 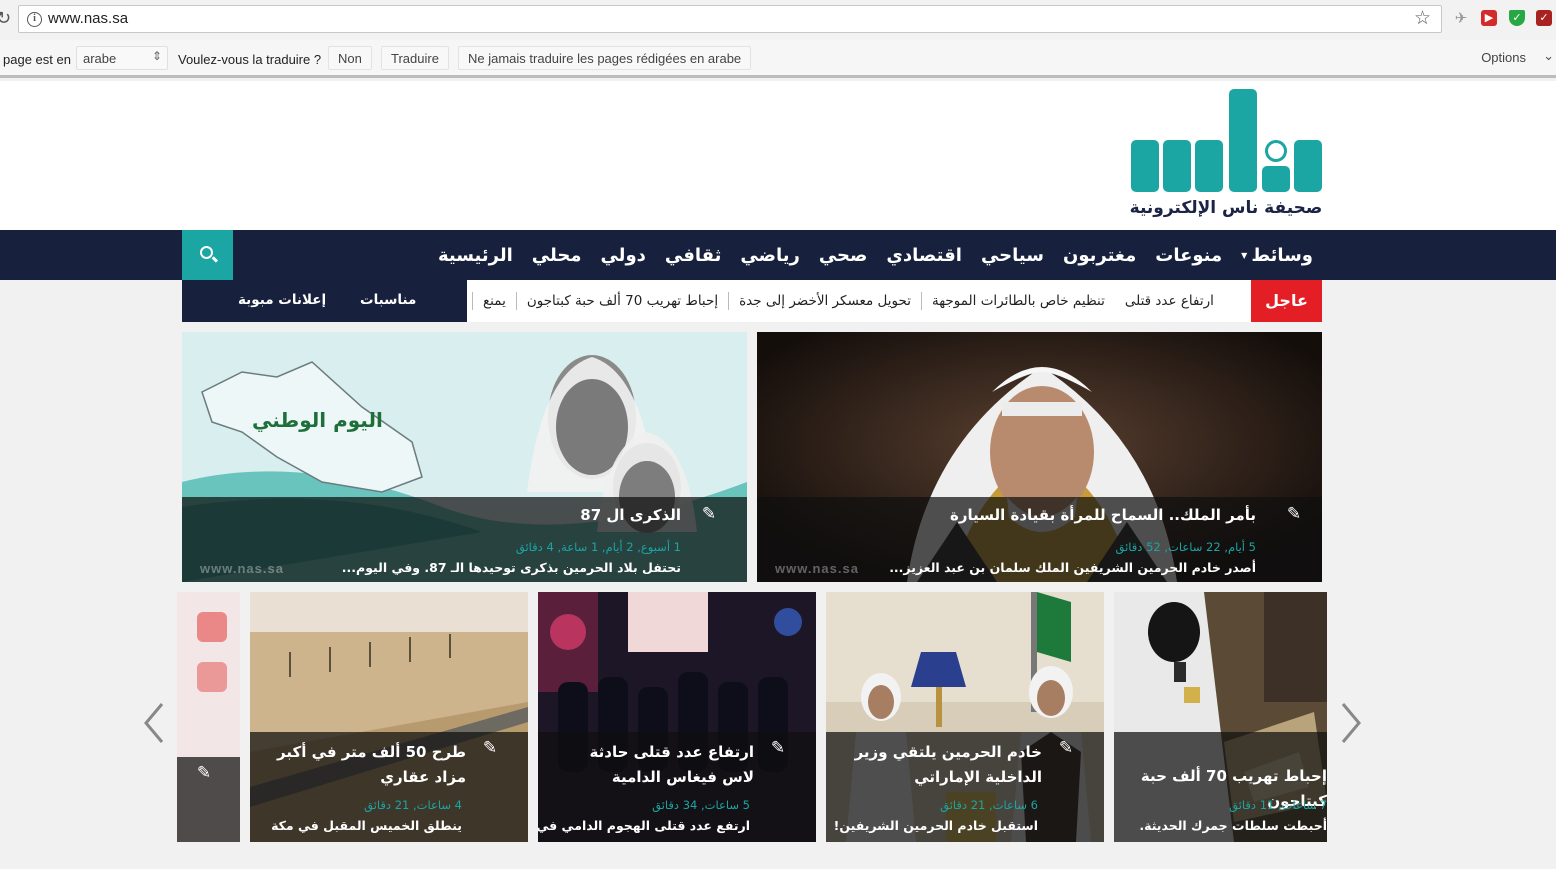 What do you see at coordinates (989, 805) in the screenshot?
I see `card-time: 6 ساعات, 21 دقائق` at bounding box center [989, 805].